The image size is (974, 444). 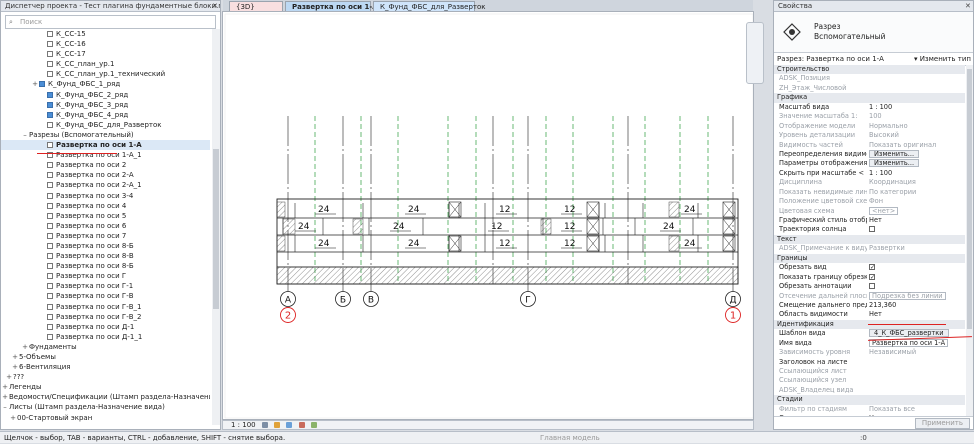 I want to click on browser-tree-item: Развертка по оси 6, so click(x=105, y=226).